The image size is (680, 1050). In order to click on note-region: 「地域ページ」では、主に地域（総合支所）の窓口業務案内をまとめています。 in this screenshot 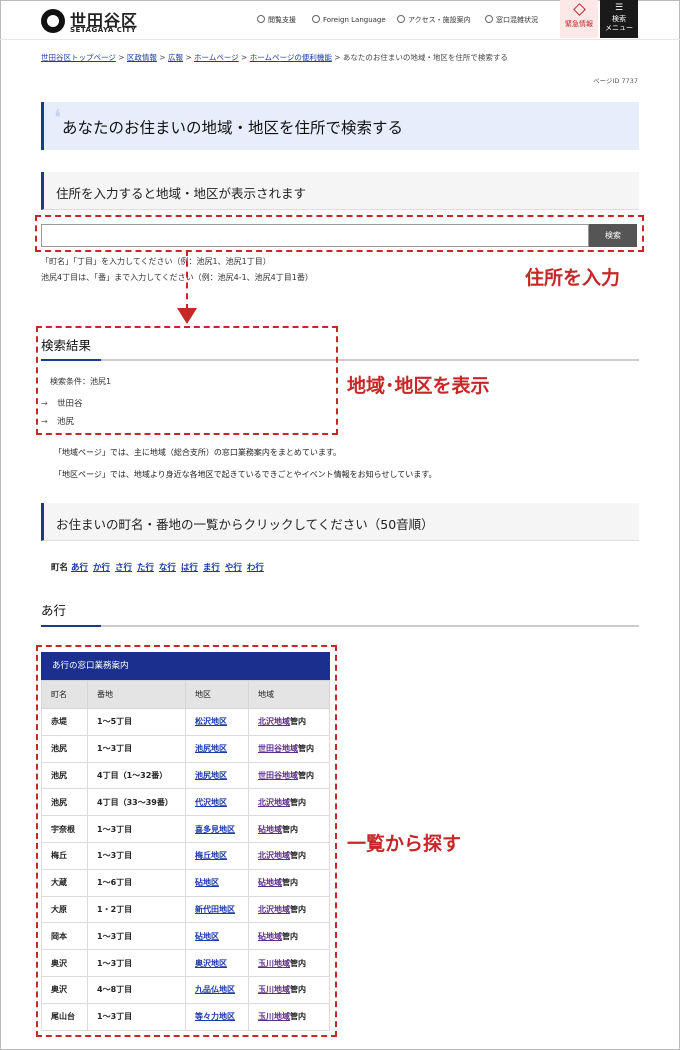, I will do `click(198, 452)`.